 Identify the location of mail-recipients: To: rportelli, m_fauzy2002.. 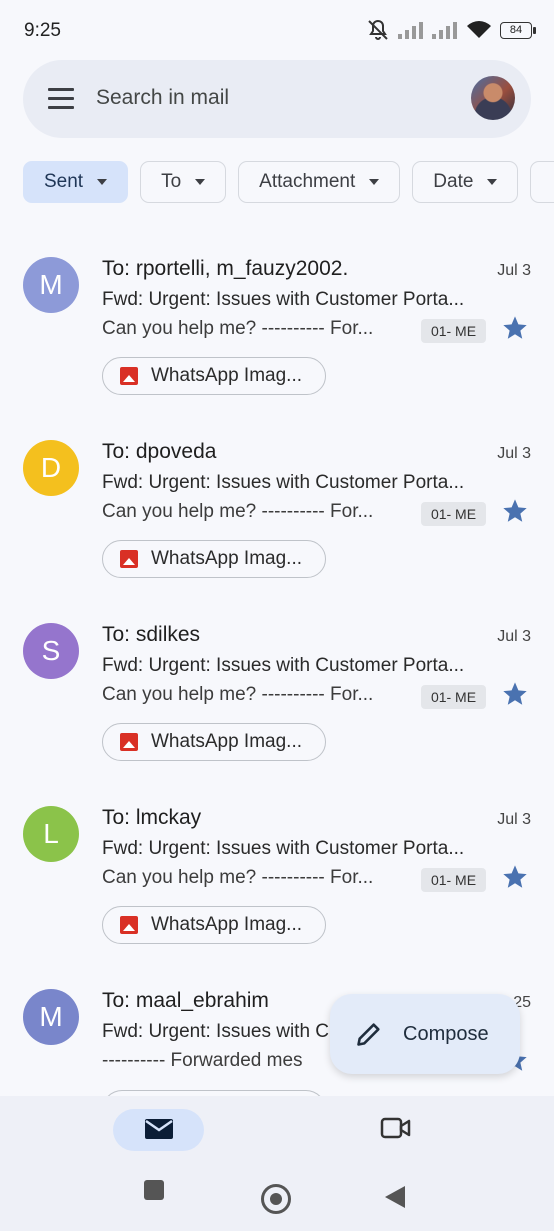
(225, 268).